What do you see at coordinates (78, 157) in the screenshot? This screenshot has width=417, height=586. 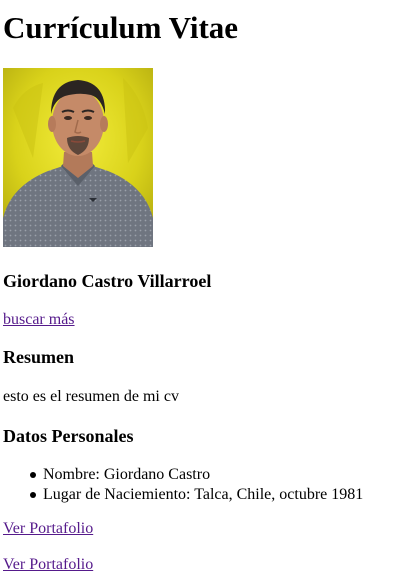 I see `profile-photo` at bounding box center [78, 157].